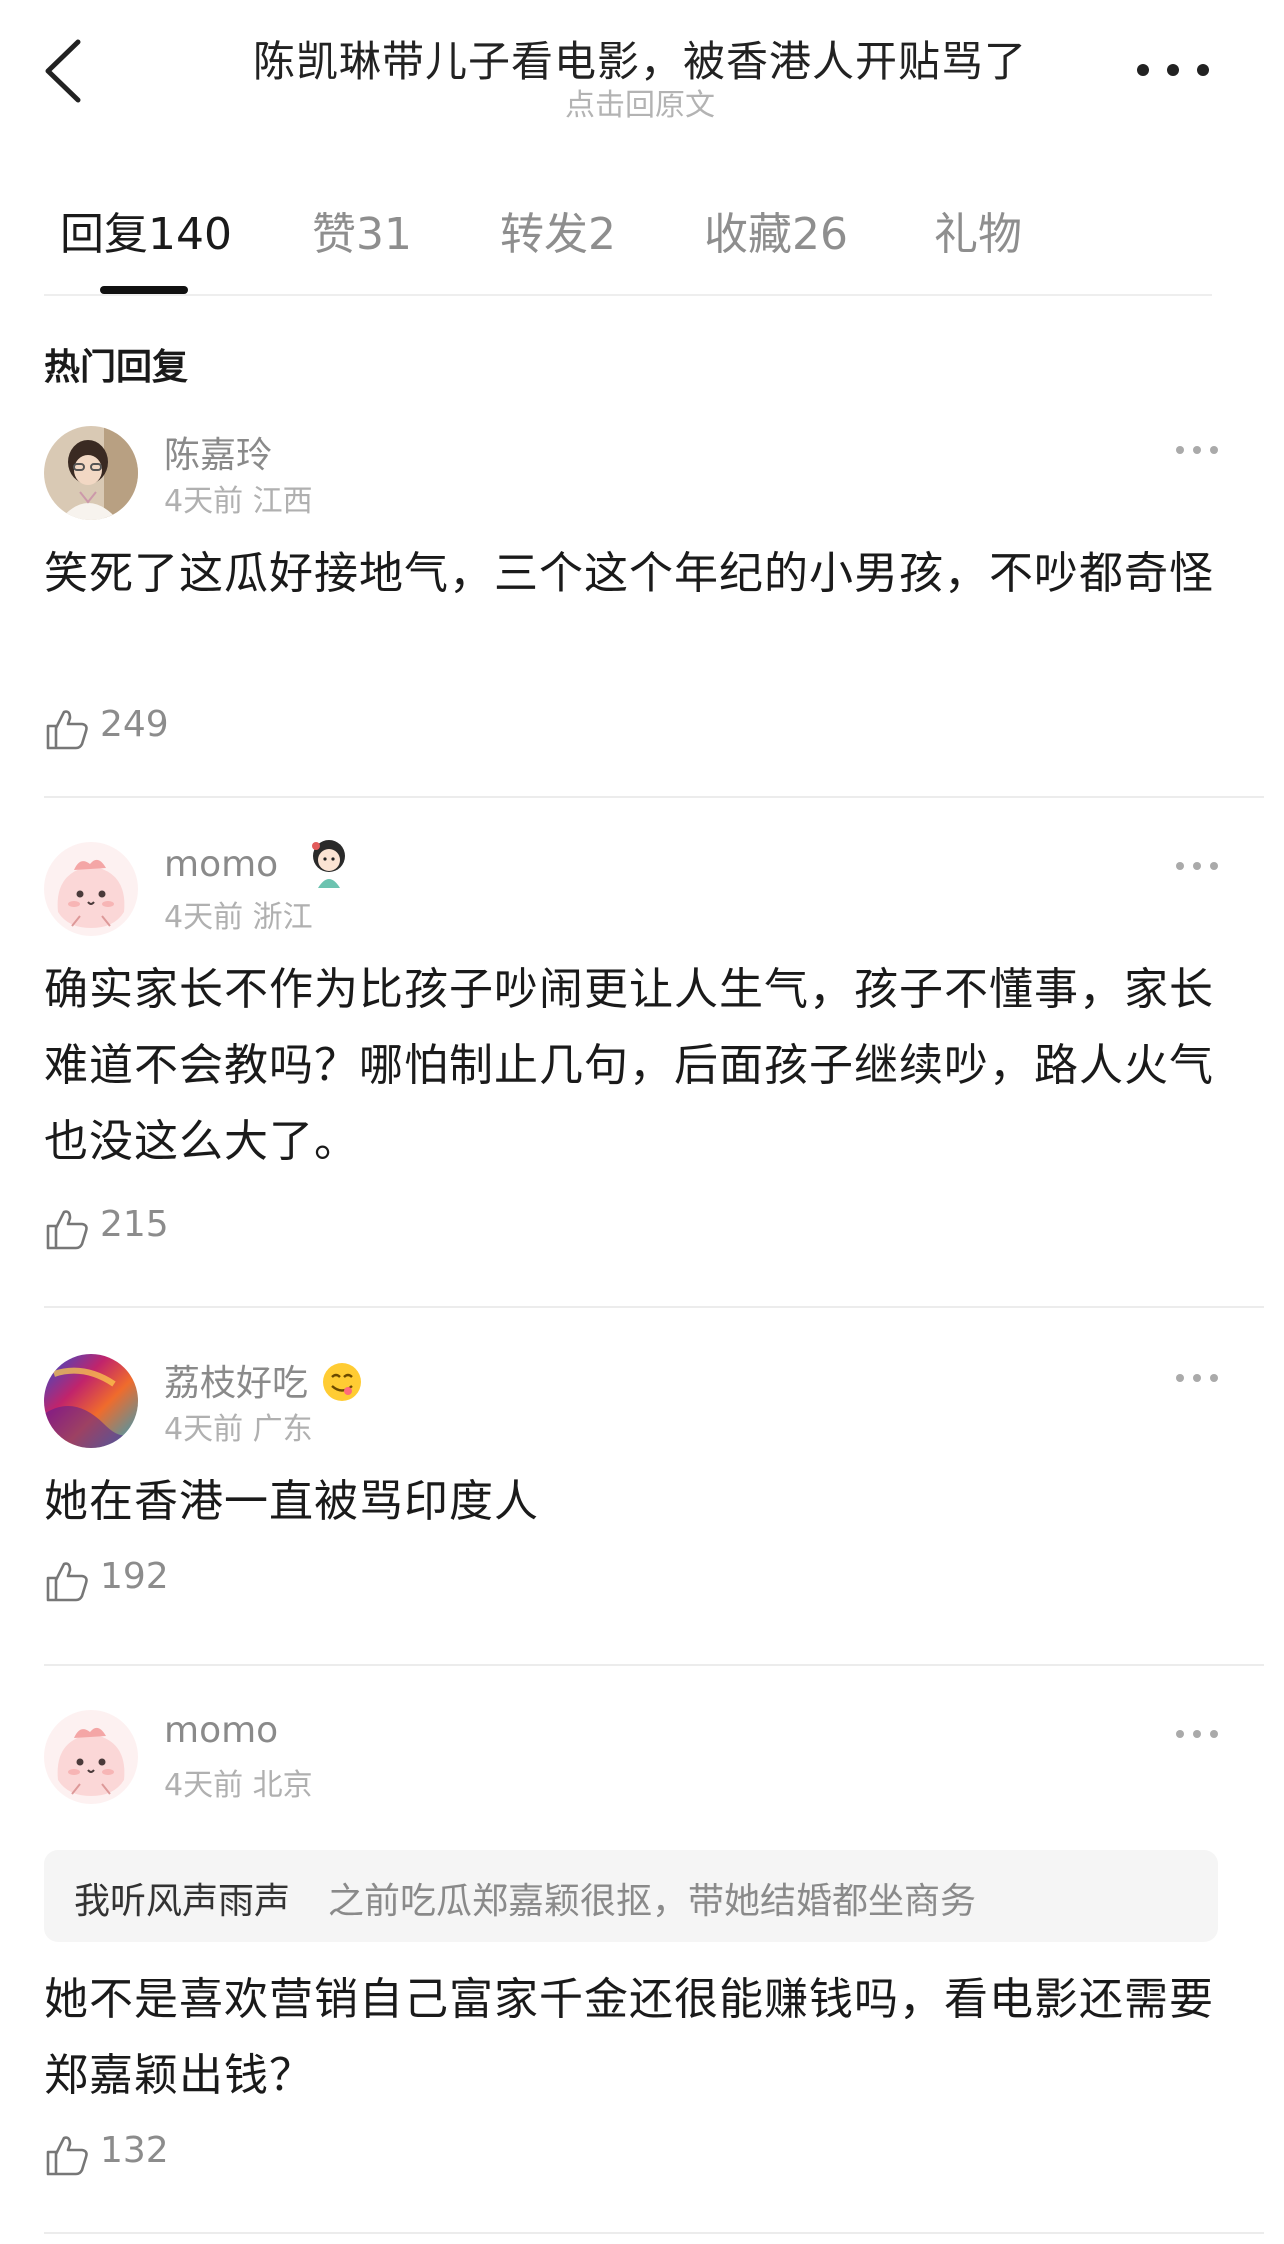  I want to click on like-count: 132, so click(134, 2150).